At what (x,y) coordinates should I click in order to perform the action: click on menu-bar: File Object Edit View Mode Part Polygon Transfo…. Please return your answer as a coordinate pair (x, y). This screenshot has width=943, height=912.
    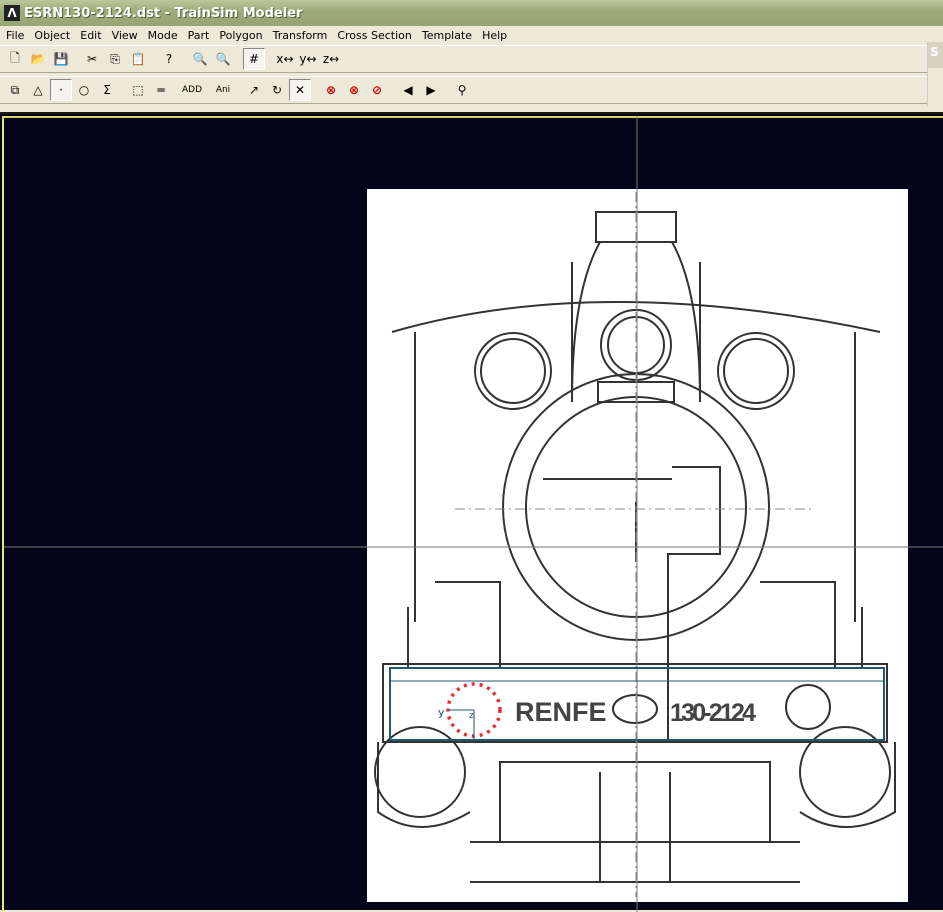
    Looking at the image, I should click on (471, 35).